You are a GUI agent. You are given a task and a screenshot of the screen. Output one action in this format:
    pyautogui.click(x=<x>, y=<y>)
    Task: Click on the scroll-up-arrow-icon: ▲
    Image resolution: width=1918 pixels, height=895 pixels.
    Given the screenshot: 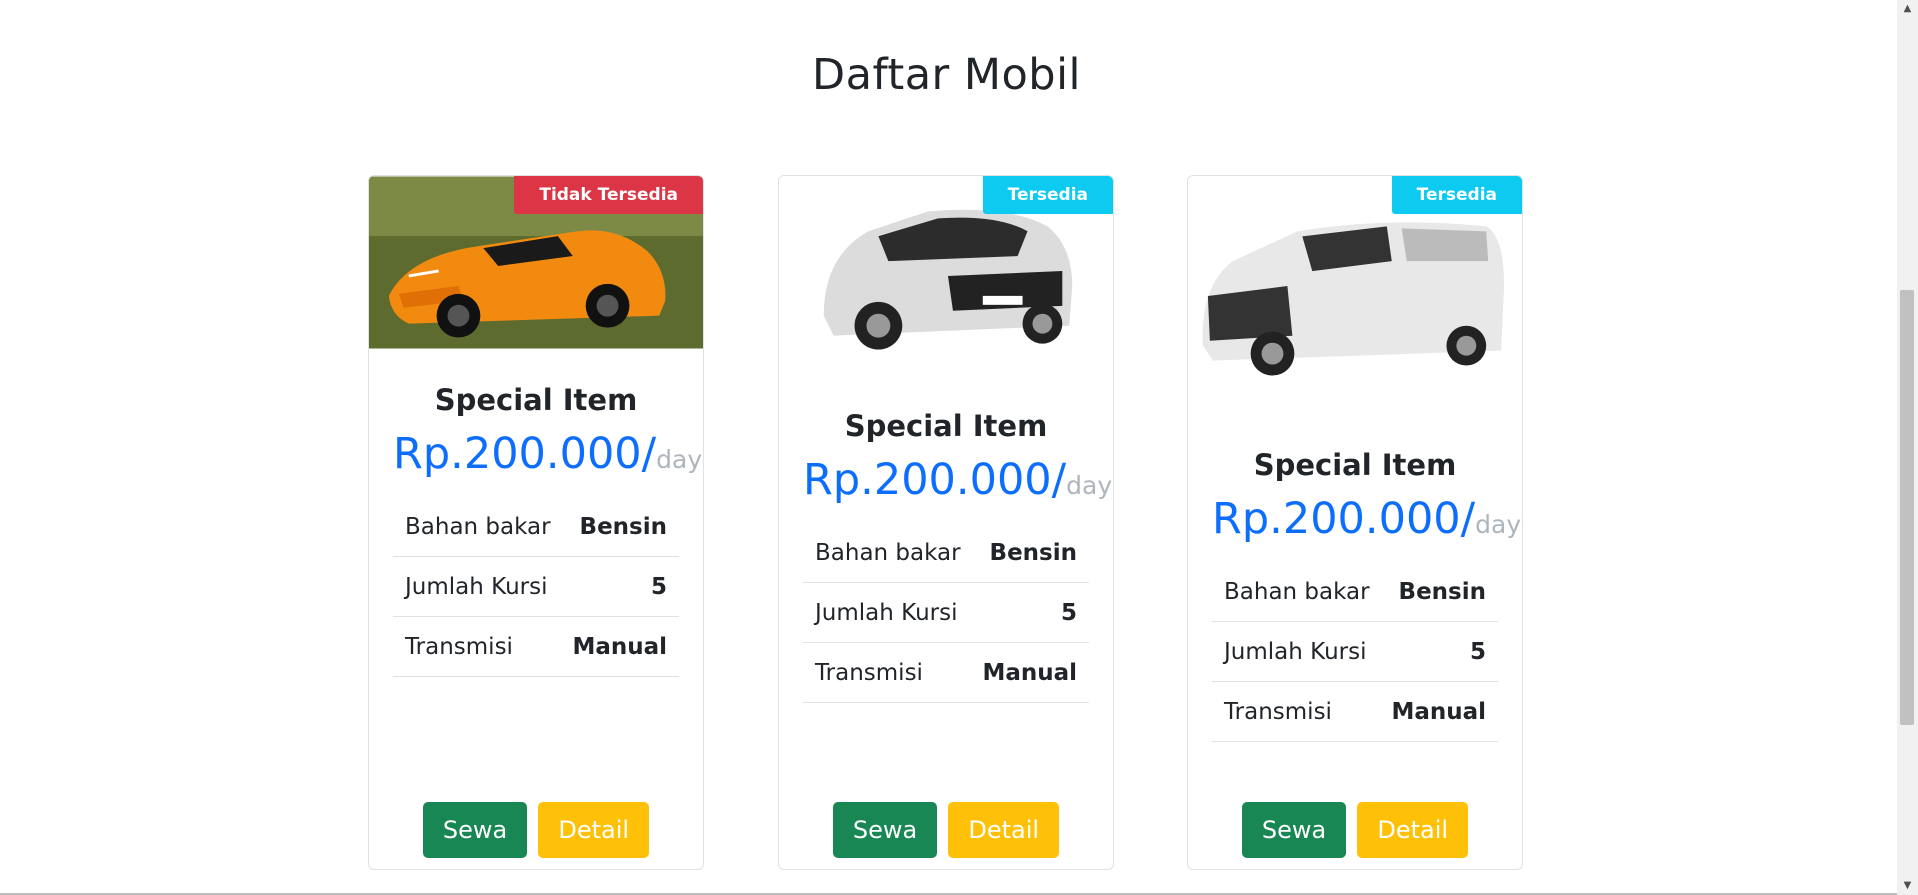 What is the action you would take?
    pyautogui.click(x=1907, y=9)
    